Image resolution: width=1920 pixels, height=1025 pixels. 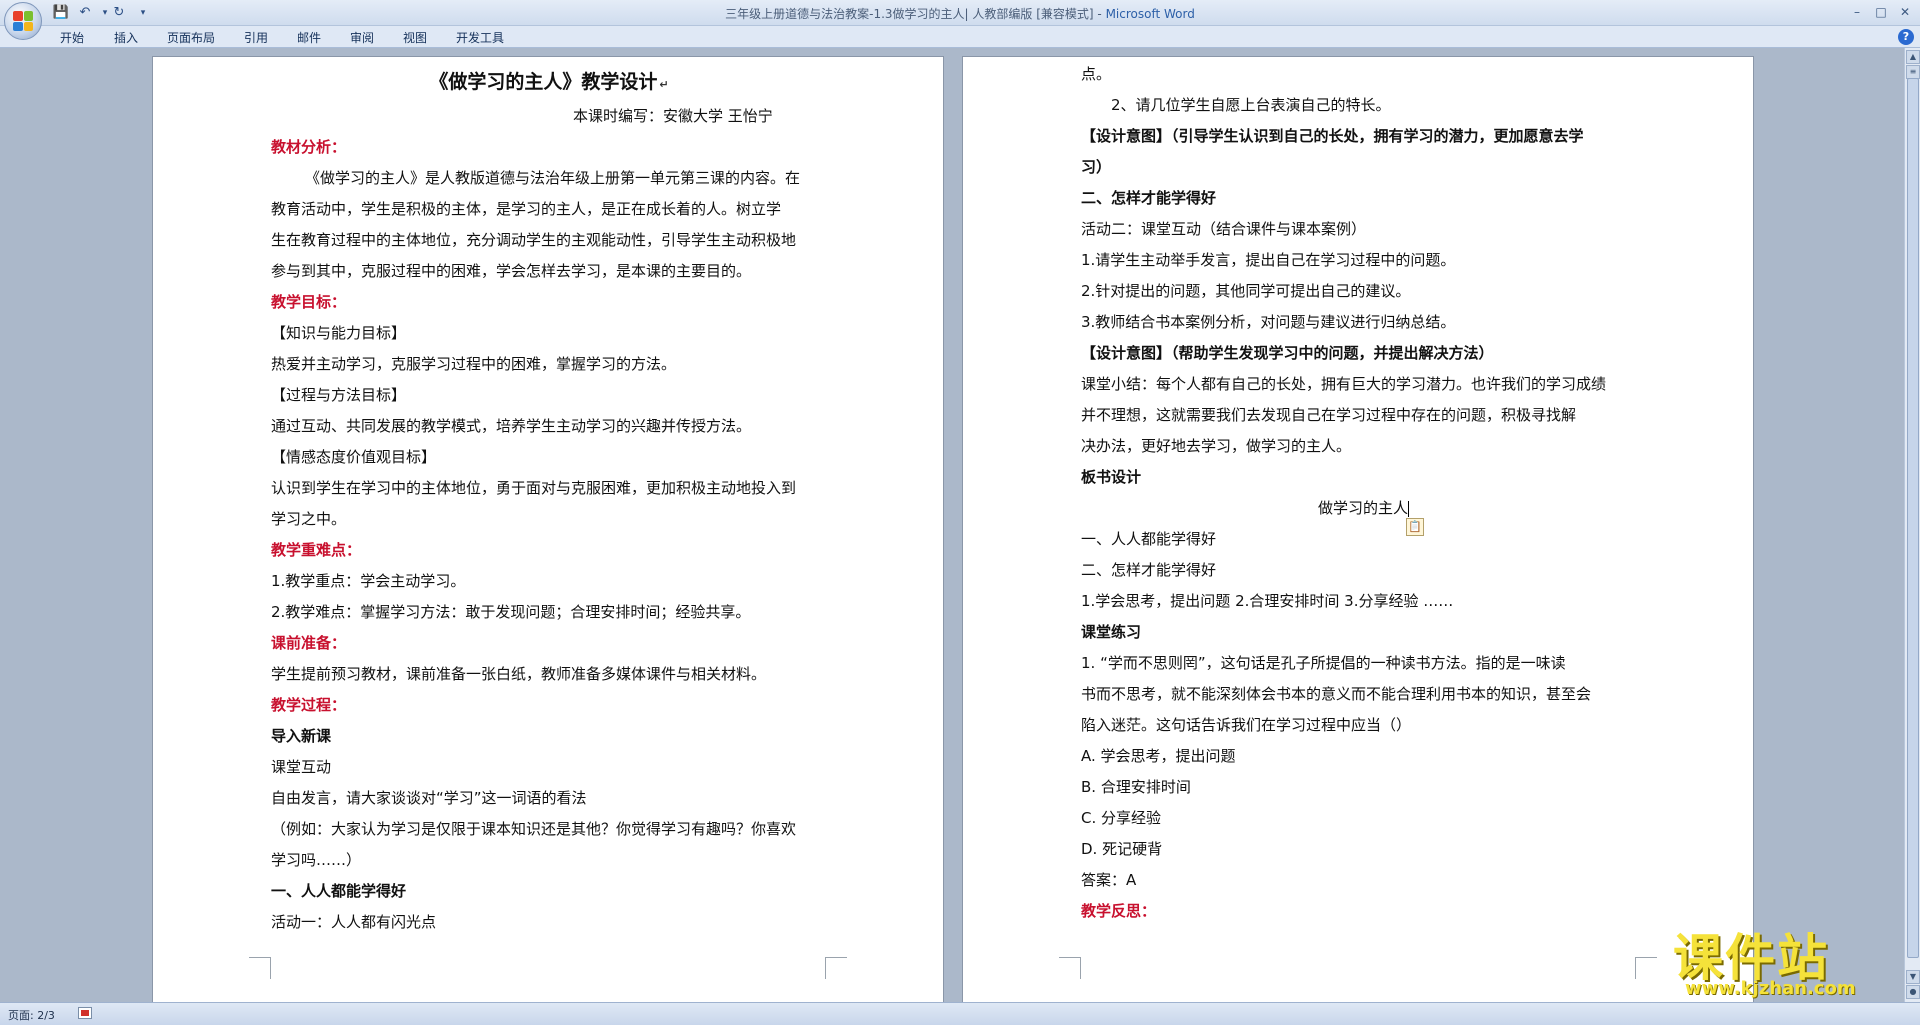 I want to click on status-bar: 页面: 2/3, so click(x=960, y=1013).